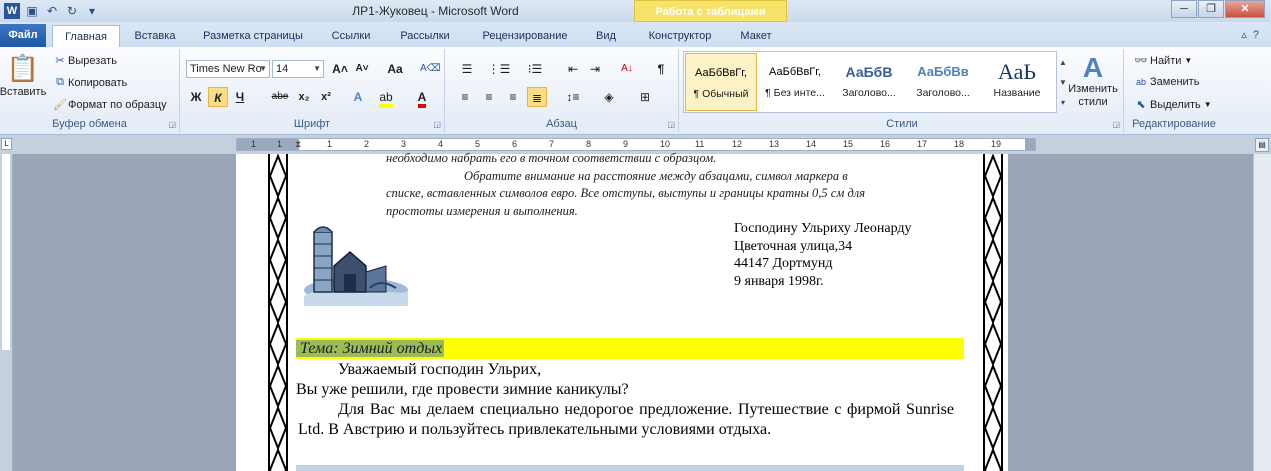  What do you see at coordinates (280, 97) in the screenshot?
I see `strikethrough-button: abe` at bounding box center [280, 97].